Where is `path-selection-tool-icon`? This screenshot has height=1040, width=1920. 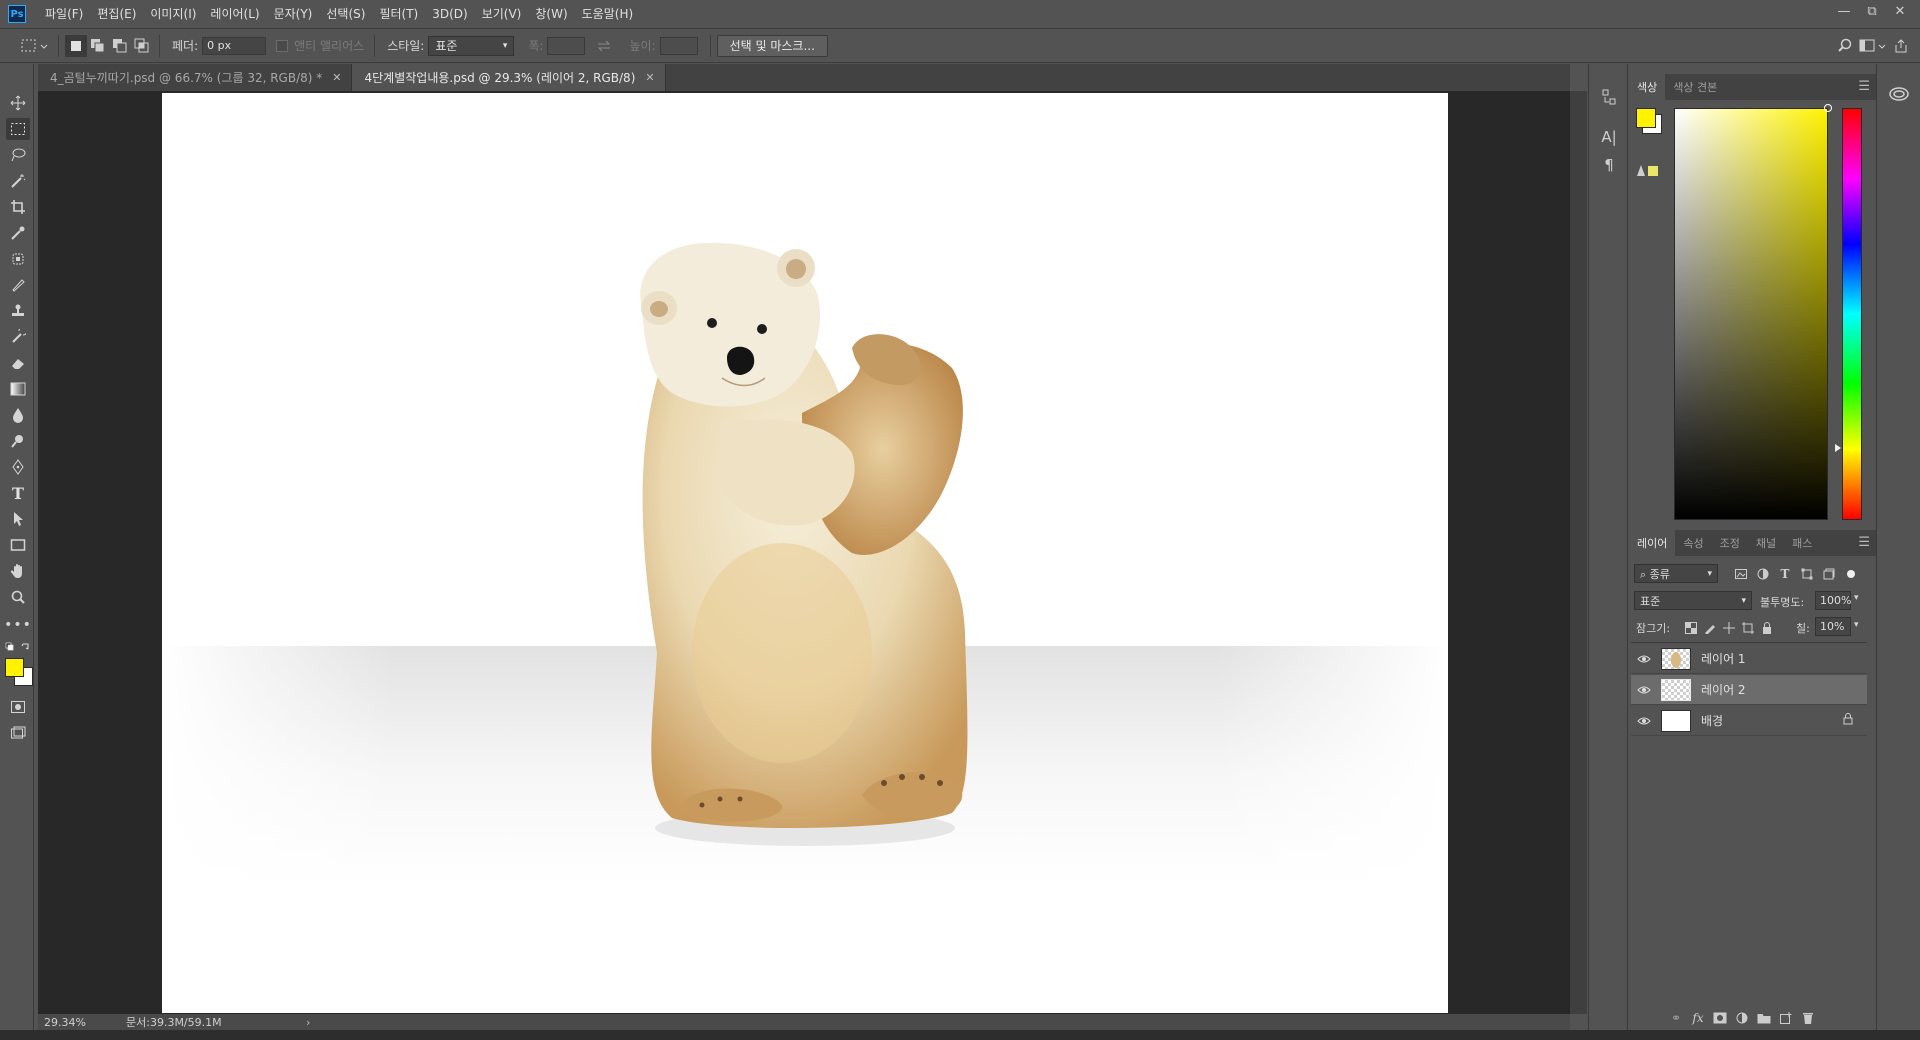
path-selection-tool-icon is located at coordinates (18, 519).